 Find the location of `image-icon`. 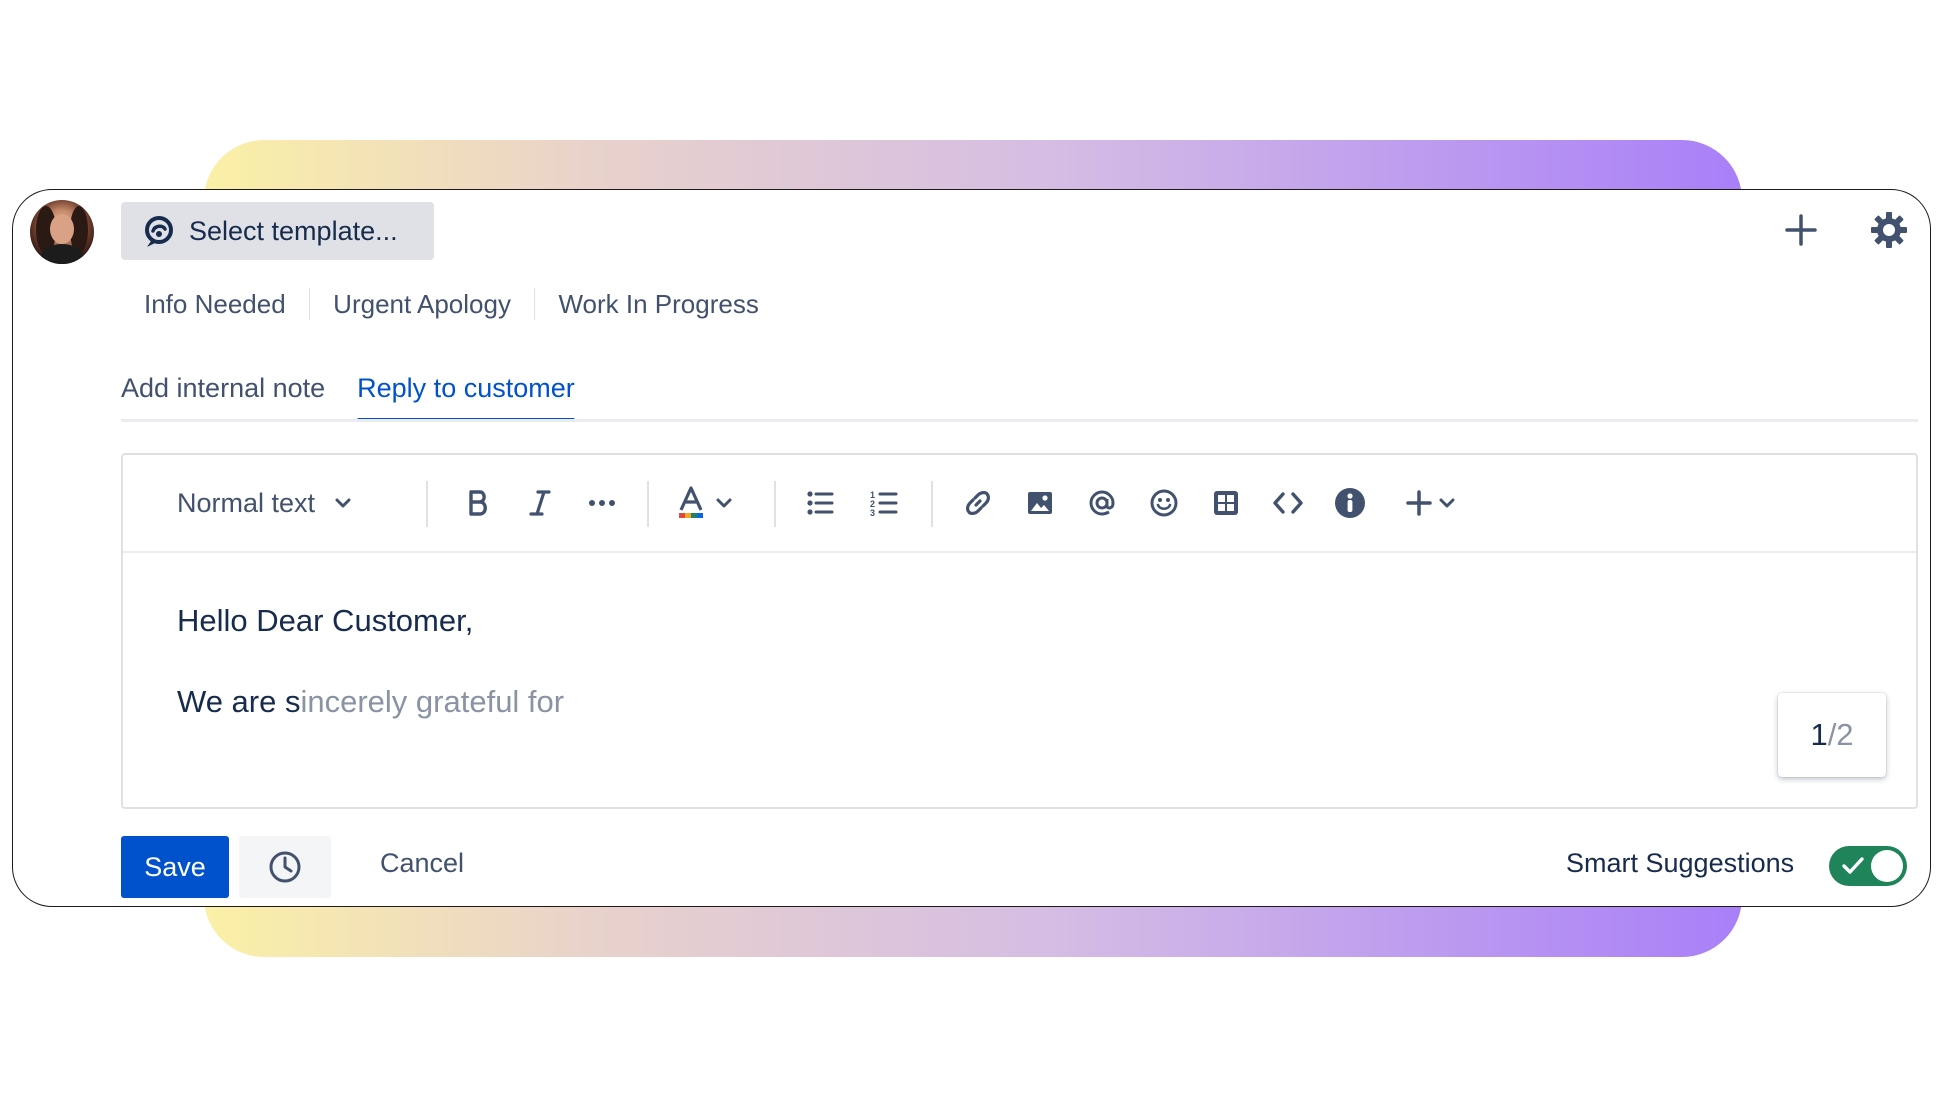

image-icon is located at coordinates (1040, 503).